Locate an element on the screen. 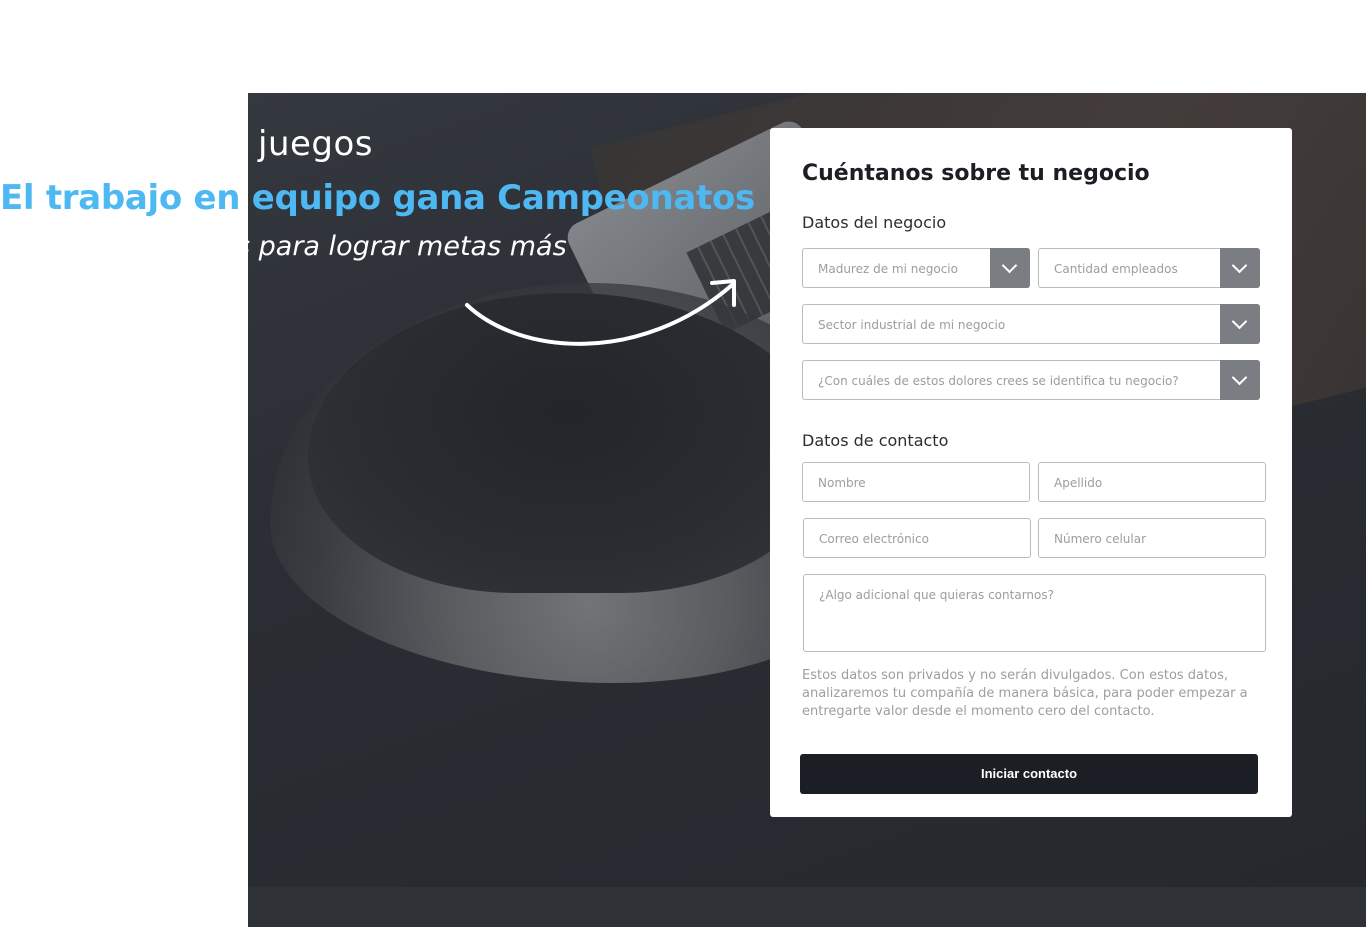 This screenshot has width=1366, height=927. phone-placeholder: Número celular is located at coordinates (1100, 539).